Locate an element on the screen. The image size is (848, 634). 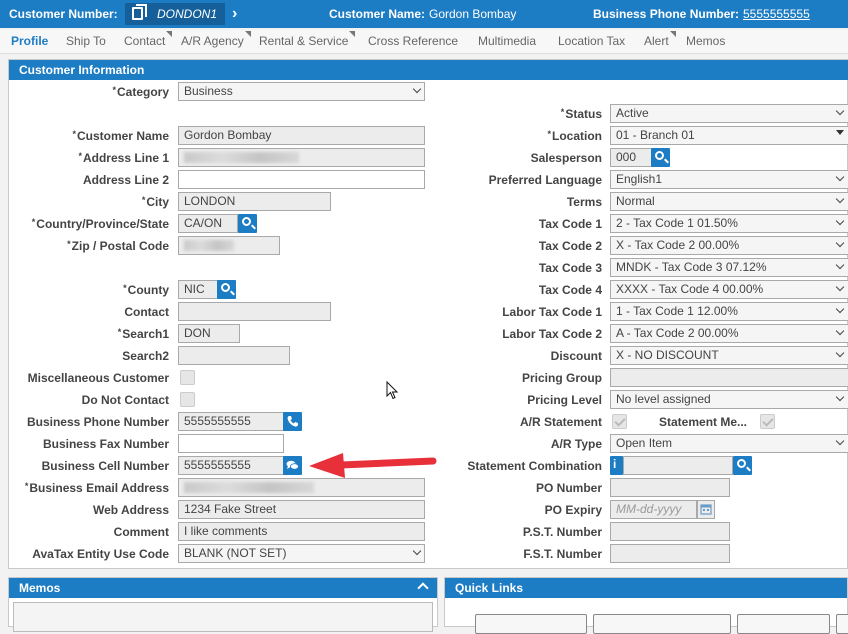
tab-contact-label: Contact is located at coordinates (145, 41).